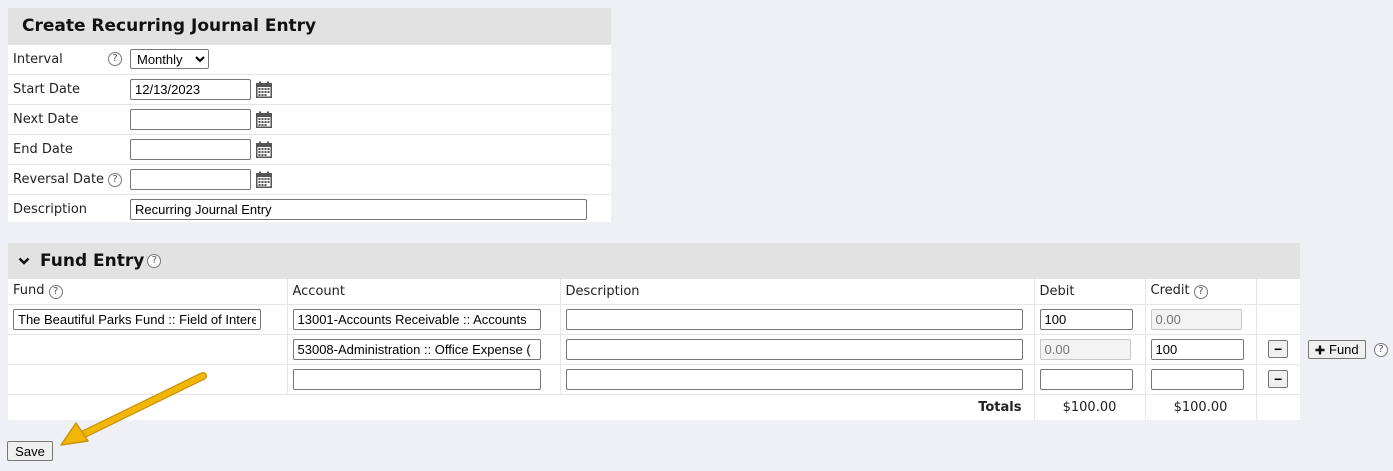 The width and height of the screenshot is (1393, 471). I want to click on table-row: −, so click(654, 349).